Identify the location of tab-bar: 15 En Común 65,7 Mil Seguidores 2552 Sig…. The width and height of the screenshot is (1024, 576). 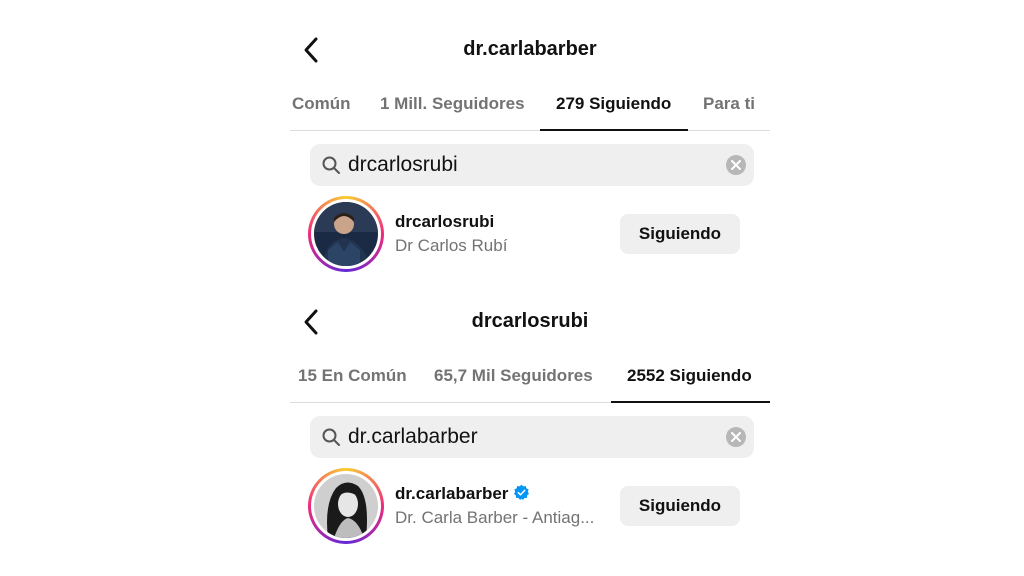
(530, 380).